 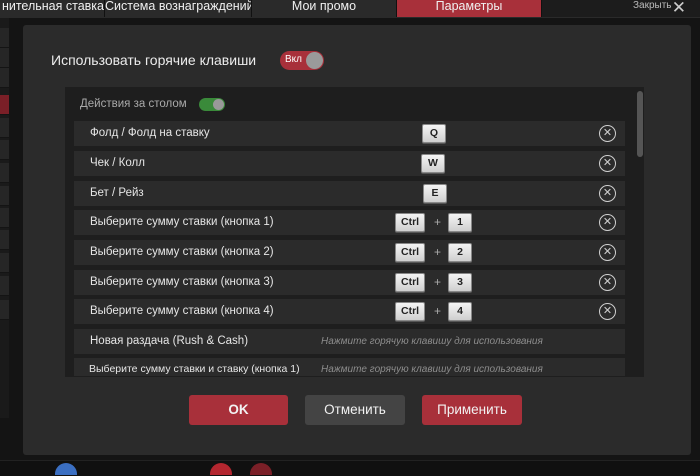 I want to click on tab-label: нительная ставка, so click(x=52, y=6).